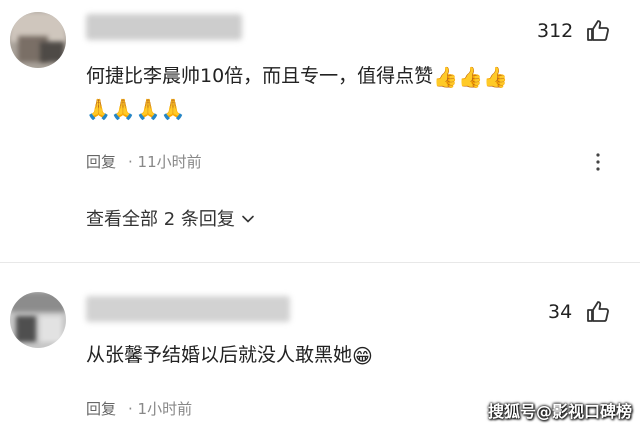 Image resolution: width=640 pixels, height=432 pixels. Describe the element at coordinates (219, 355) in the screenshot. I see `comment-text-line: 从张馨予结婚以后就没人敢黑她` at that location.